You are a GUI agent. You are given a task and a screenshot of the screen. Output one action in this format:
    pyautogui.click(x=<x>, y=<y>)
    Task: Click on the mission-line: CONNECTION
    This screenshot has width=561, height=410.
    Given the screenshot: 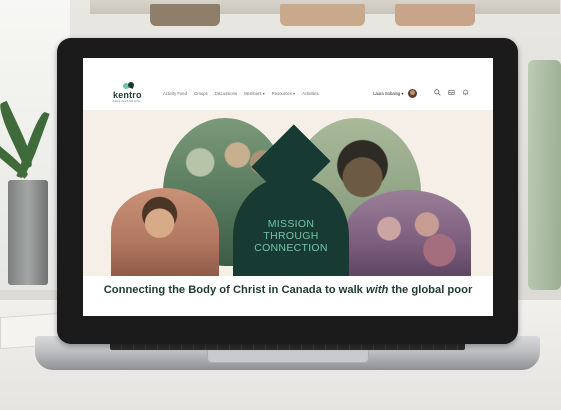 What is the action you would take?
    pyautogui.click(x=291, y=248)
    